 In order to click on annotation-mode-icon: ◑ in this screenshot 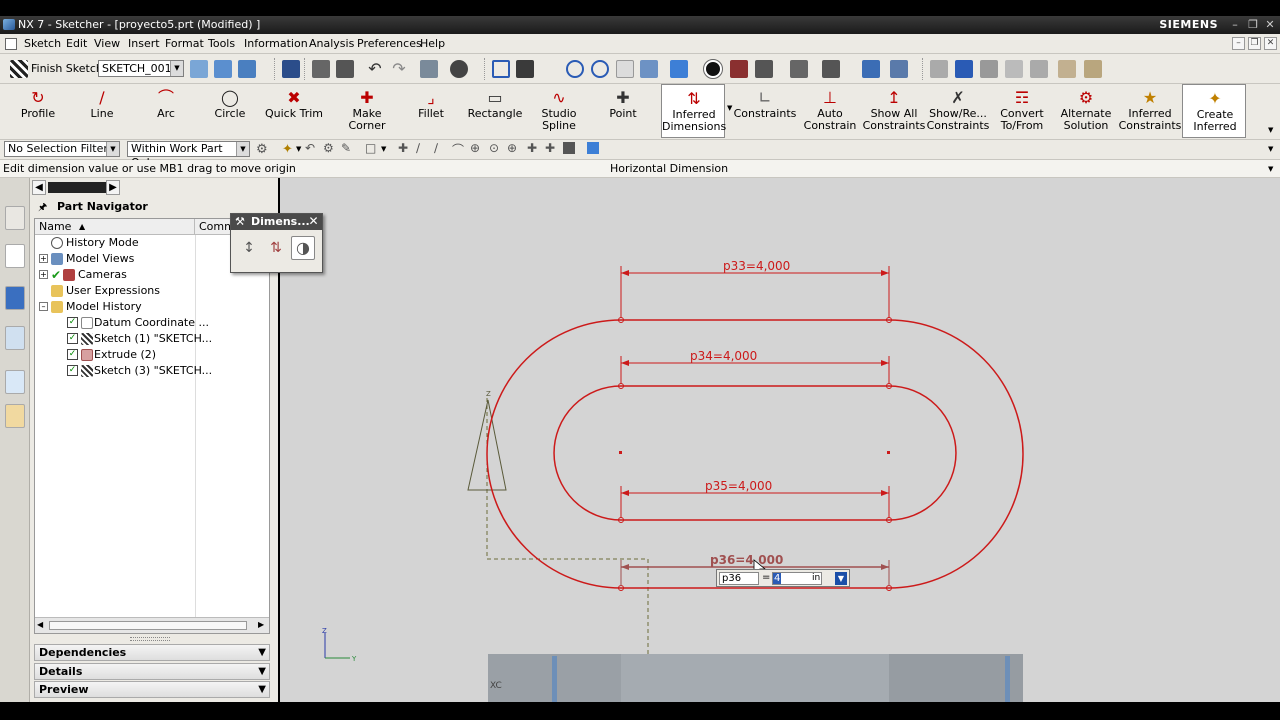, I will do `click(303, 248)`.